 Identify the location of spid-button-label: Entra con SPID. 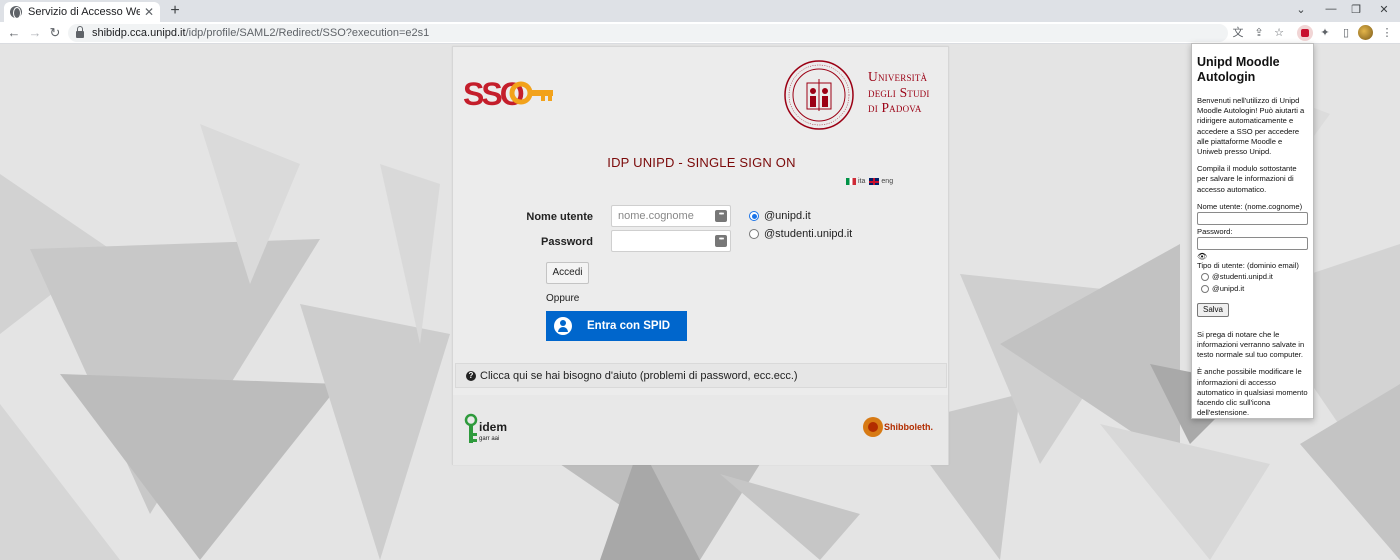
(629, 326).